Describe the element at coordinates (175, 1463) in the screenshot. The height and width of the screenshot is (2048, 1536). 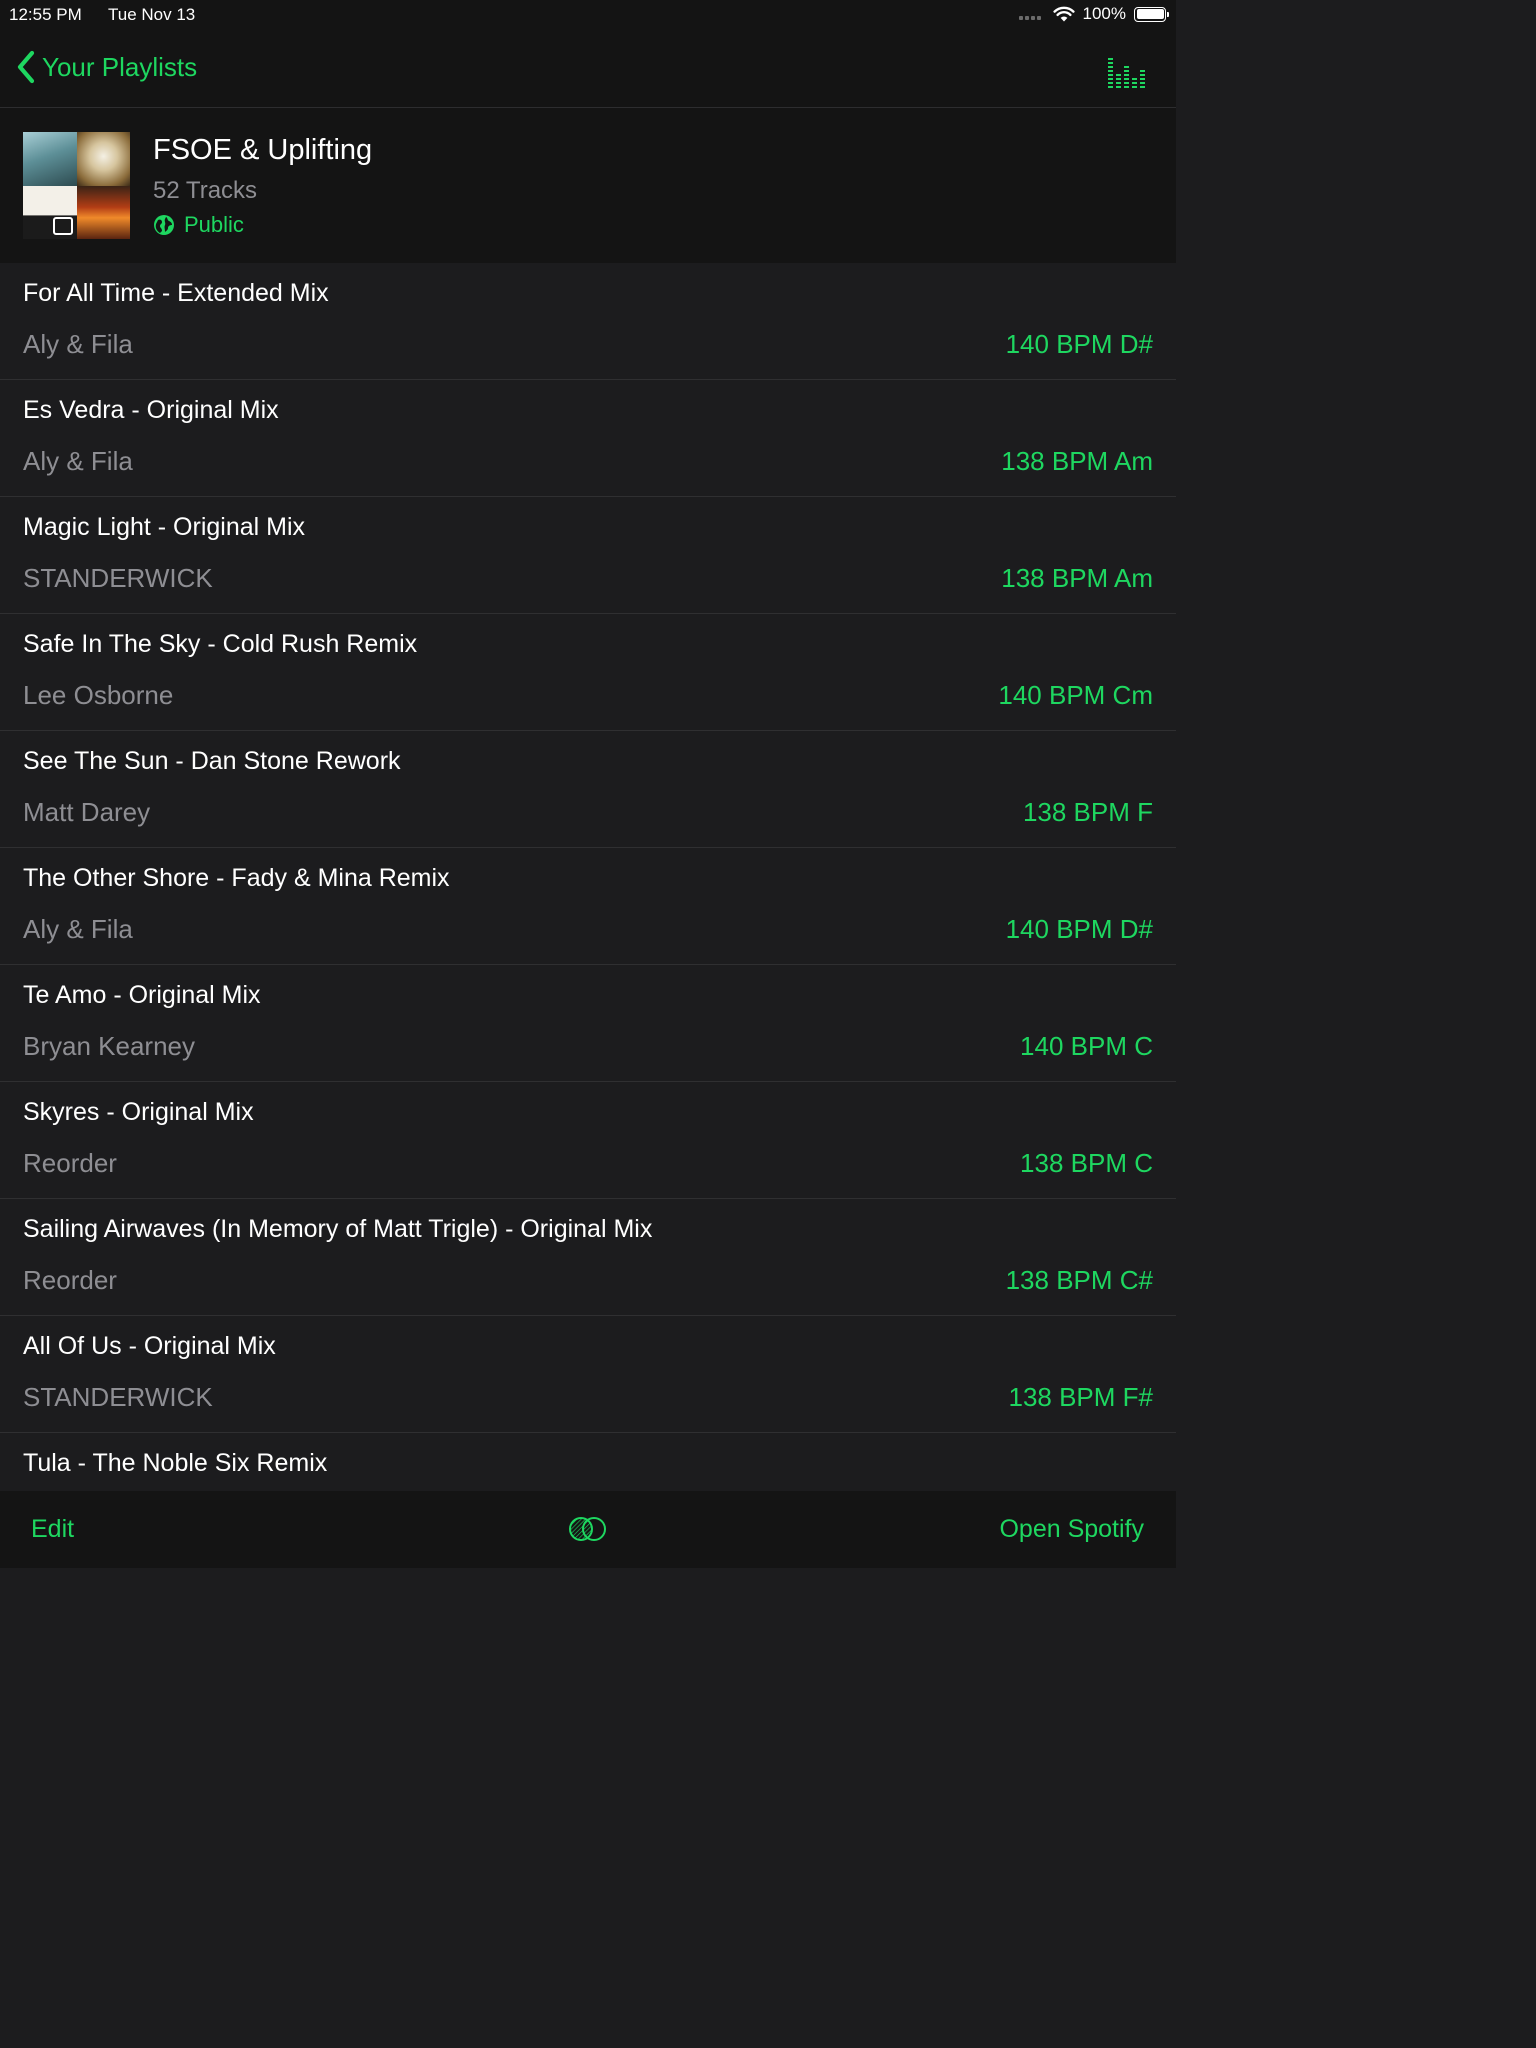
I see `track-title: Tula - The Noble Six Remix` at that location.